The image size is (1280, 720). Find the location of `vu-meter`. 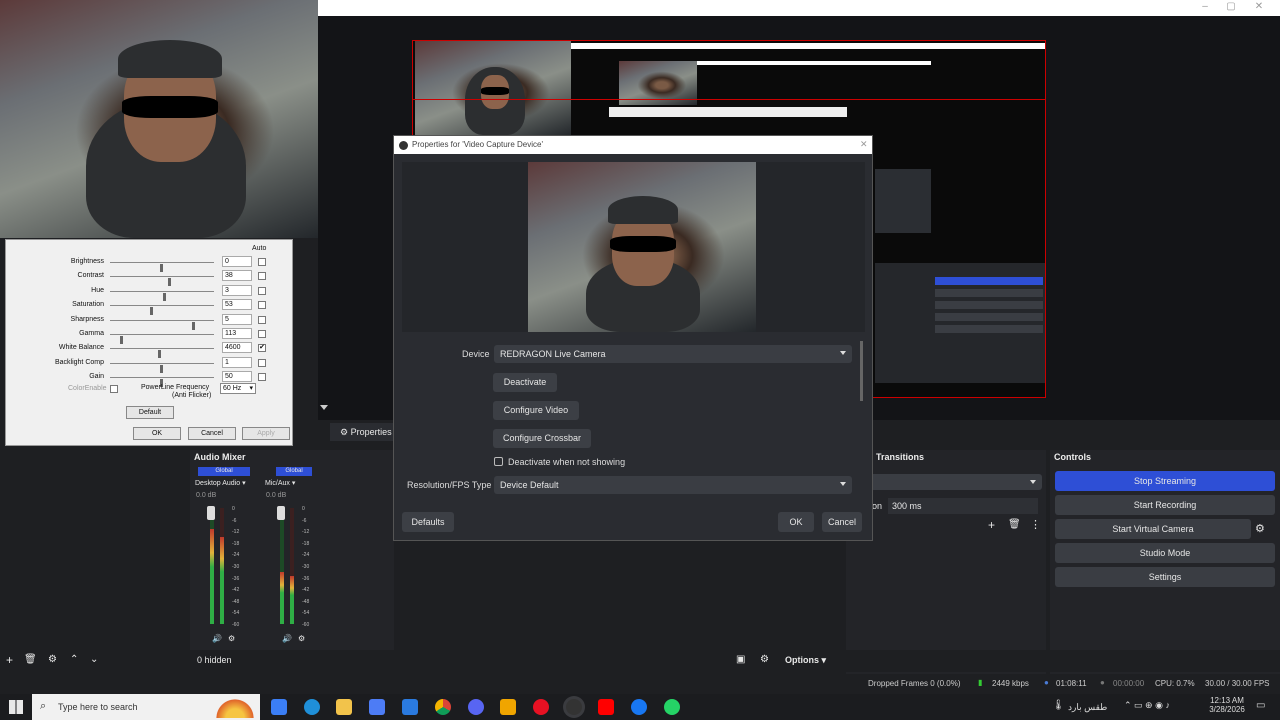

vu-meter is located at coordinates (282, 566).